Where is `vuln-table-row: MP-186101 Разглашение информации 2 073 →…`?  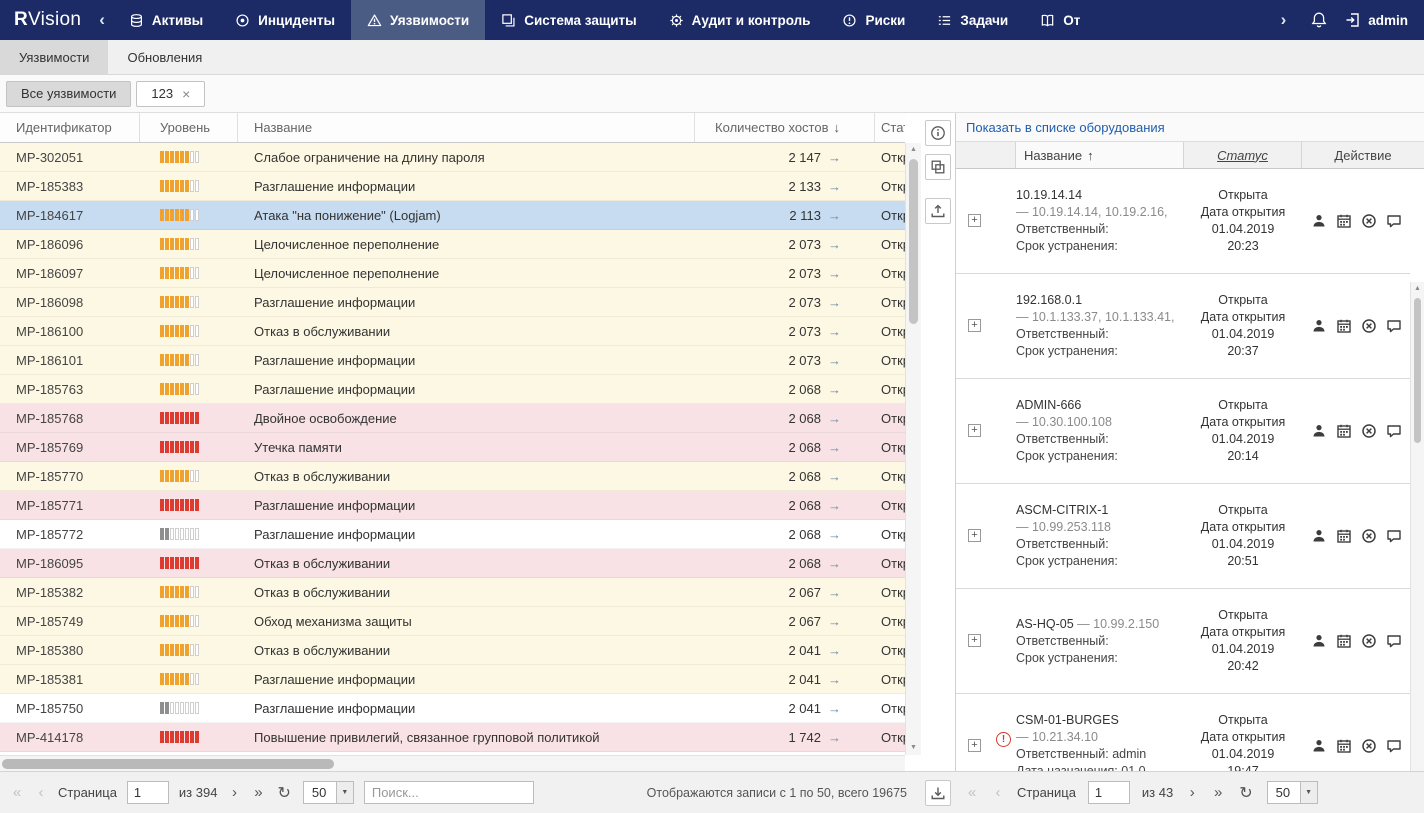 vuln-table-row: MP-186101 Разглашение информации 2 073 →… is located at coordinates (452, 360).